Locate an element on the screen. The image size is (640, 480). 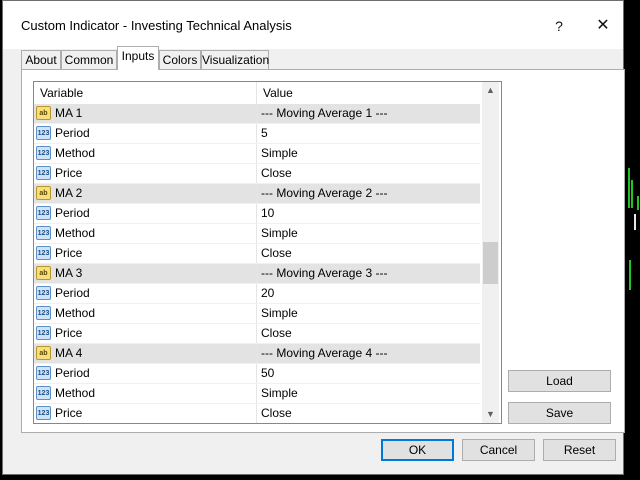
variable-name: MA 4 is located at coordinates (69, 353).